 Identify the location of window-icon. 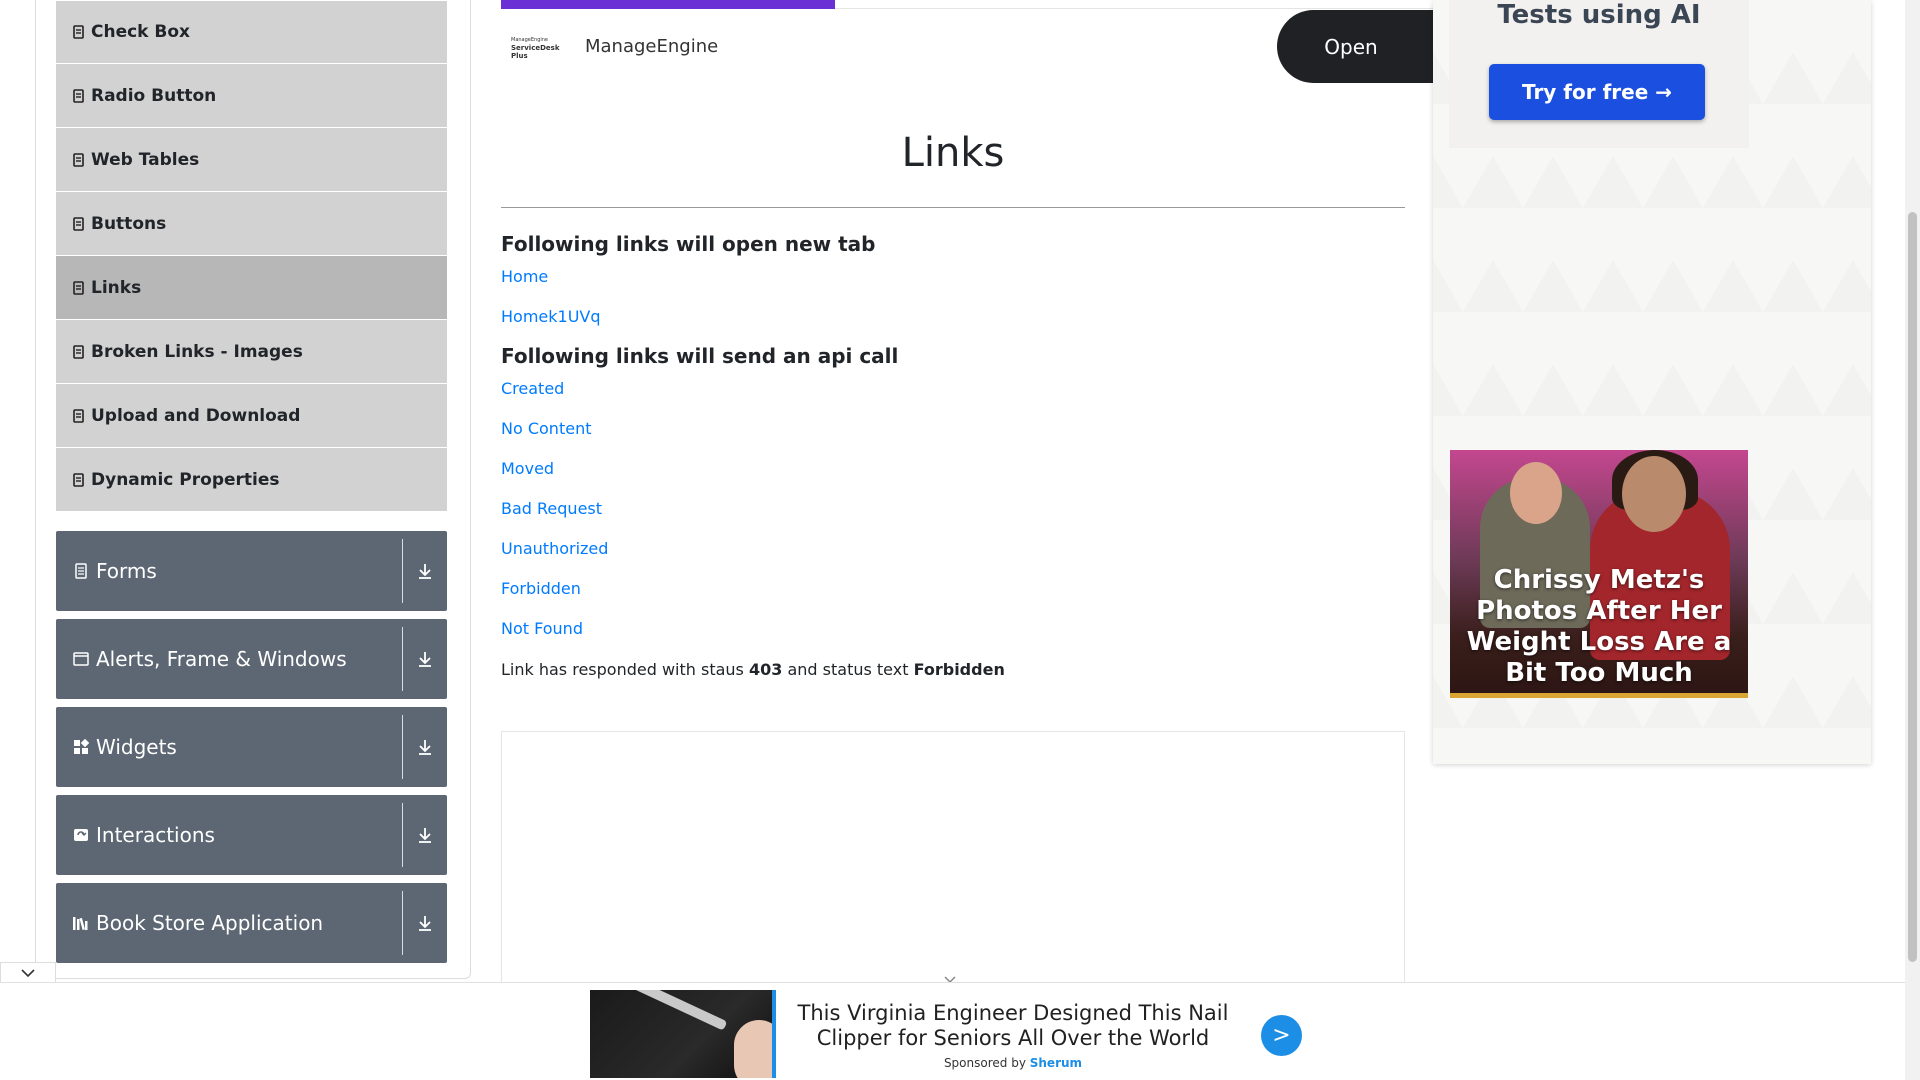
(81, 659).